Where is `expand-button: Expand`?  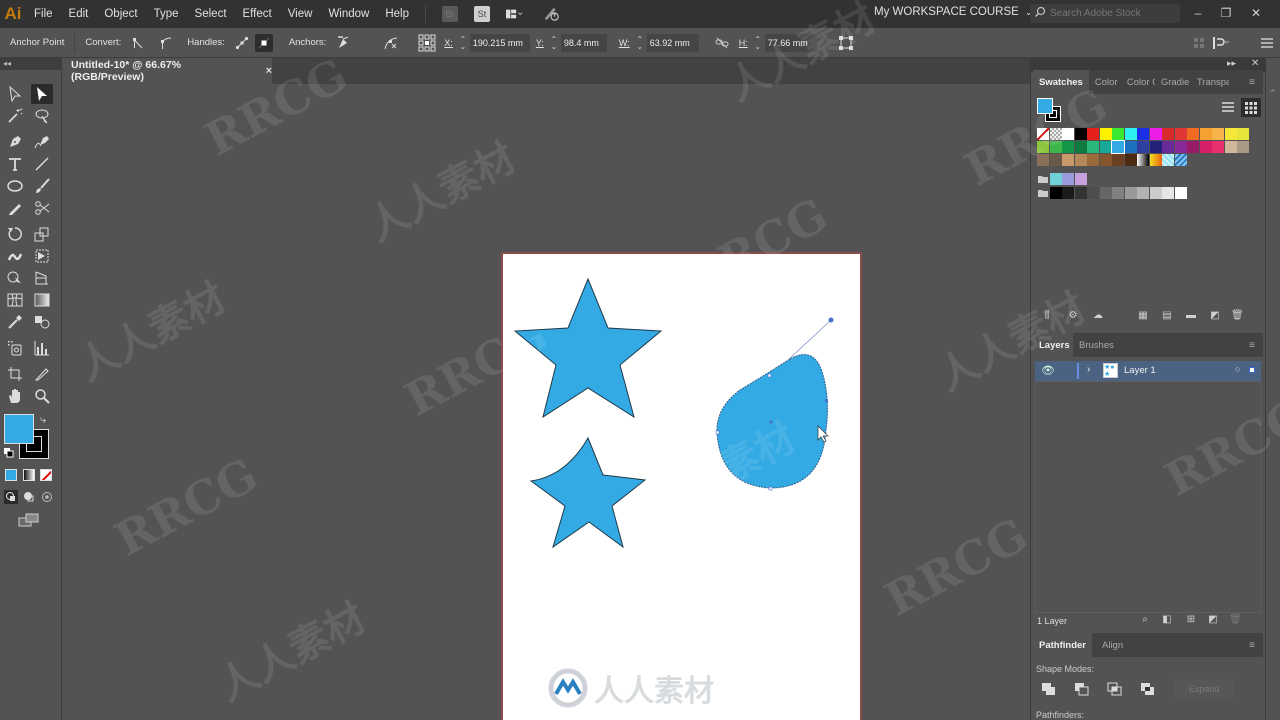 expand-button: Expand is located at coordinates (1204, 689).